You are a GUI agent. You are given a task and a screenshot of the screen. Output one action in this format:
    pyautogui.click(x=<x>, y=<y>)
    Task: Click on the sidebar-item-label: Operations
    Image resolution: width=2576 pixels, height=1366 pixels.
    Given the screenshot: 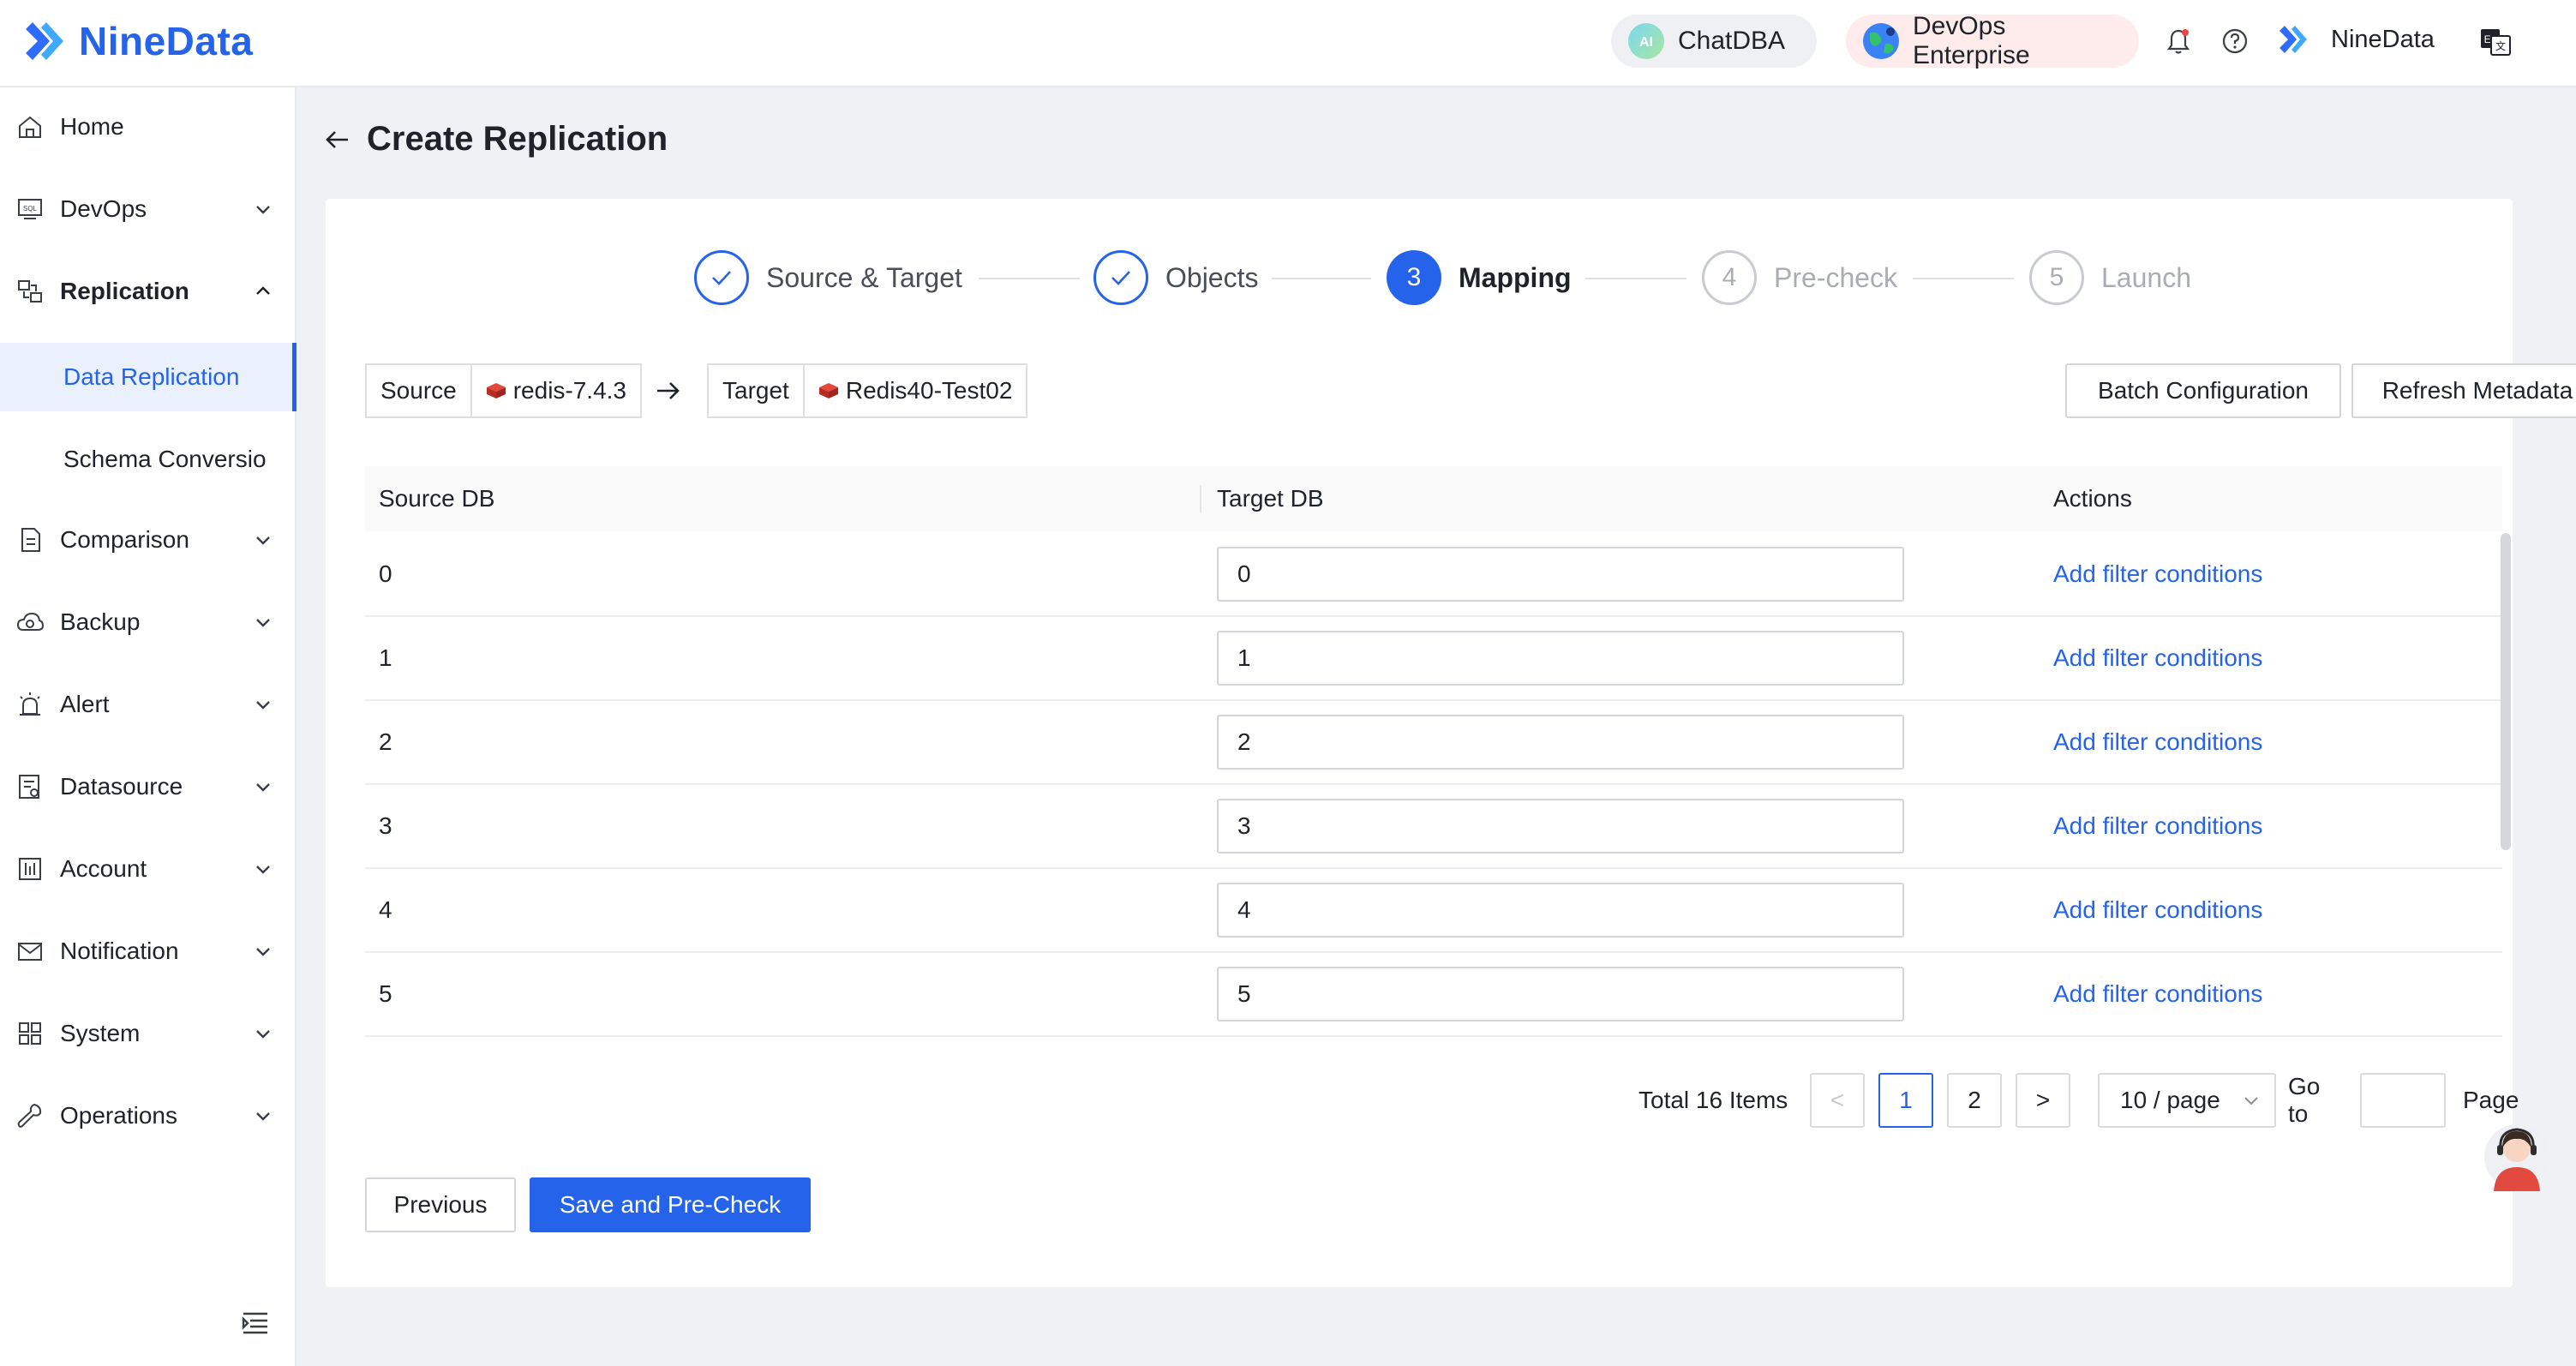 What is the action you would take?
    pyautogui.click(x=119, y=1115)
    